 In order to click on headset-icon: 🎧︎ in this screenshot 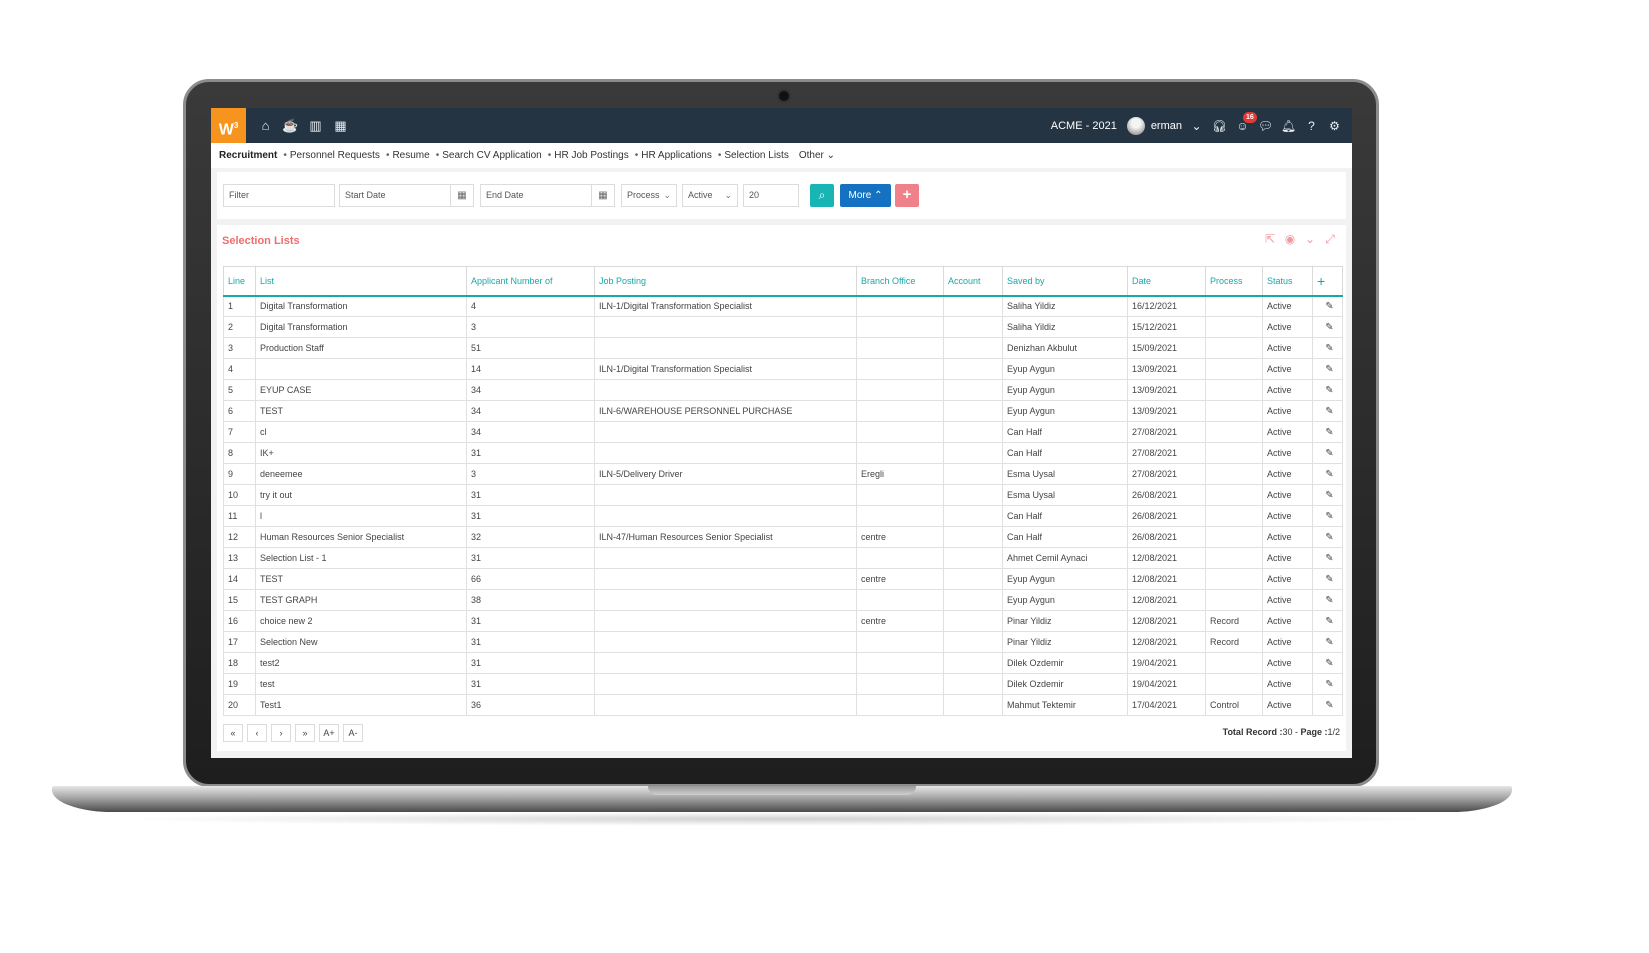, I will do `click(1219, 126)`.